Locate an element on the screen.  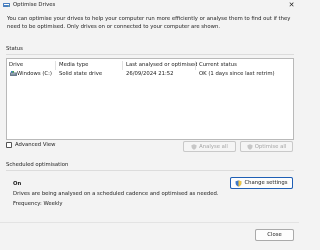
close-button: Close is located at coordinates (274, 235).